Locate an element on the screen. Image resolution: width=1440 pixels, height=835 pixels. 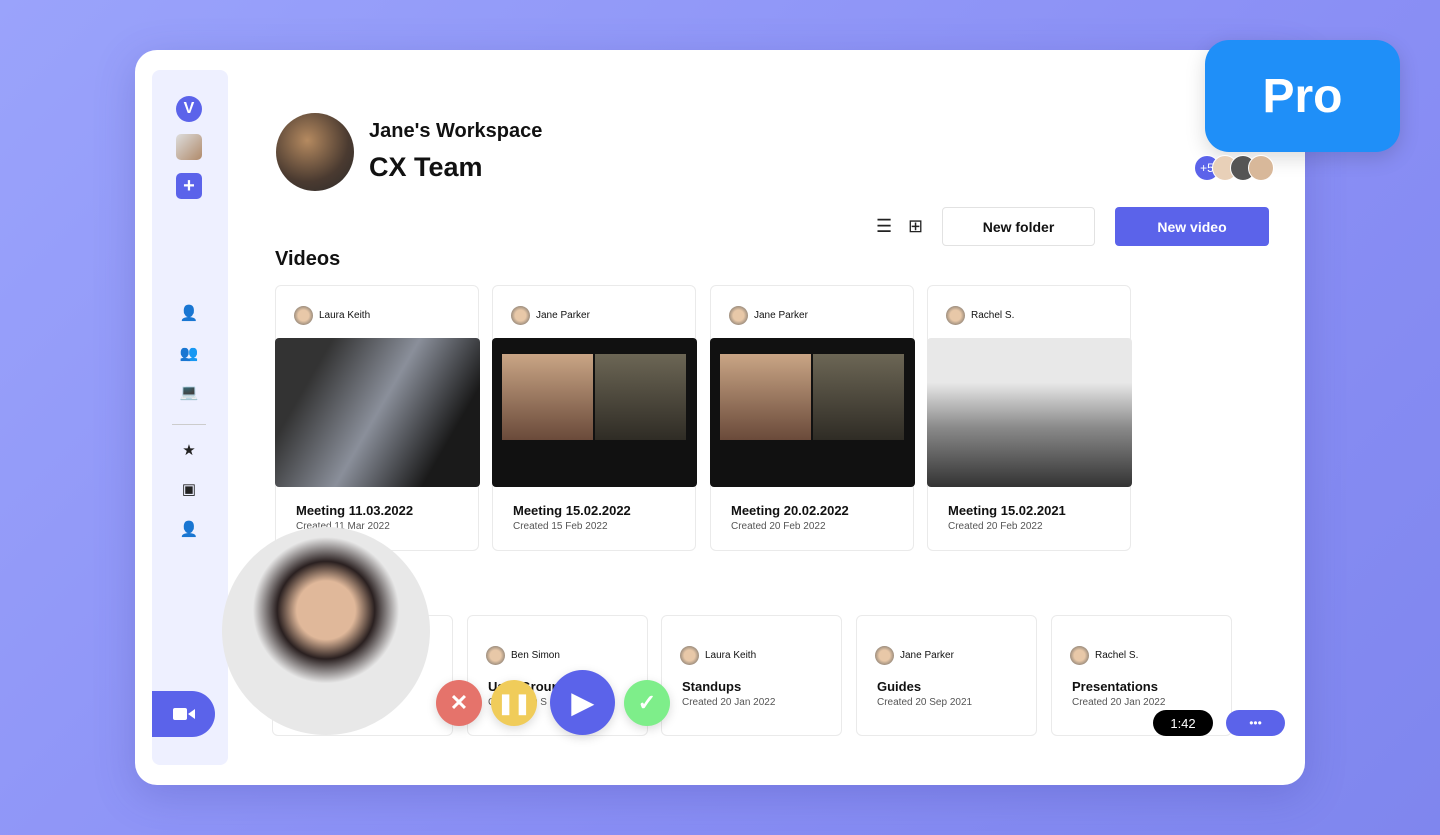
list-view-icon: ☰ is located at coordinates (884, 226).